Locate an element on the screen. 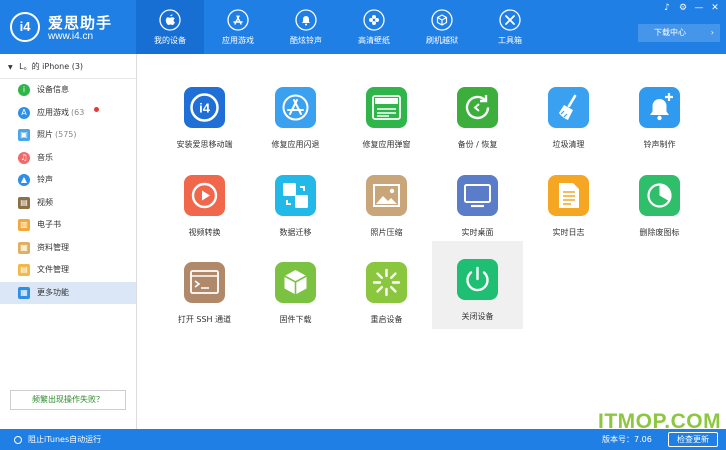 This screenshot has width=726, height=450. log-icon is located at coordinates (568, 195).